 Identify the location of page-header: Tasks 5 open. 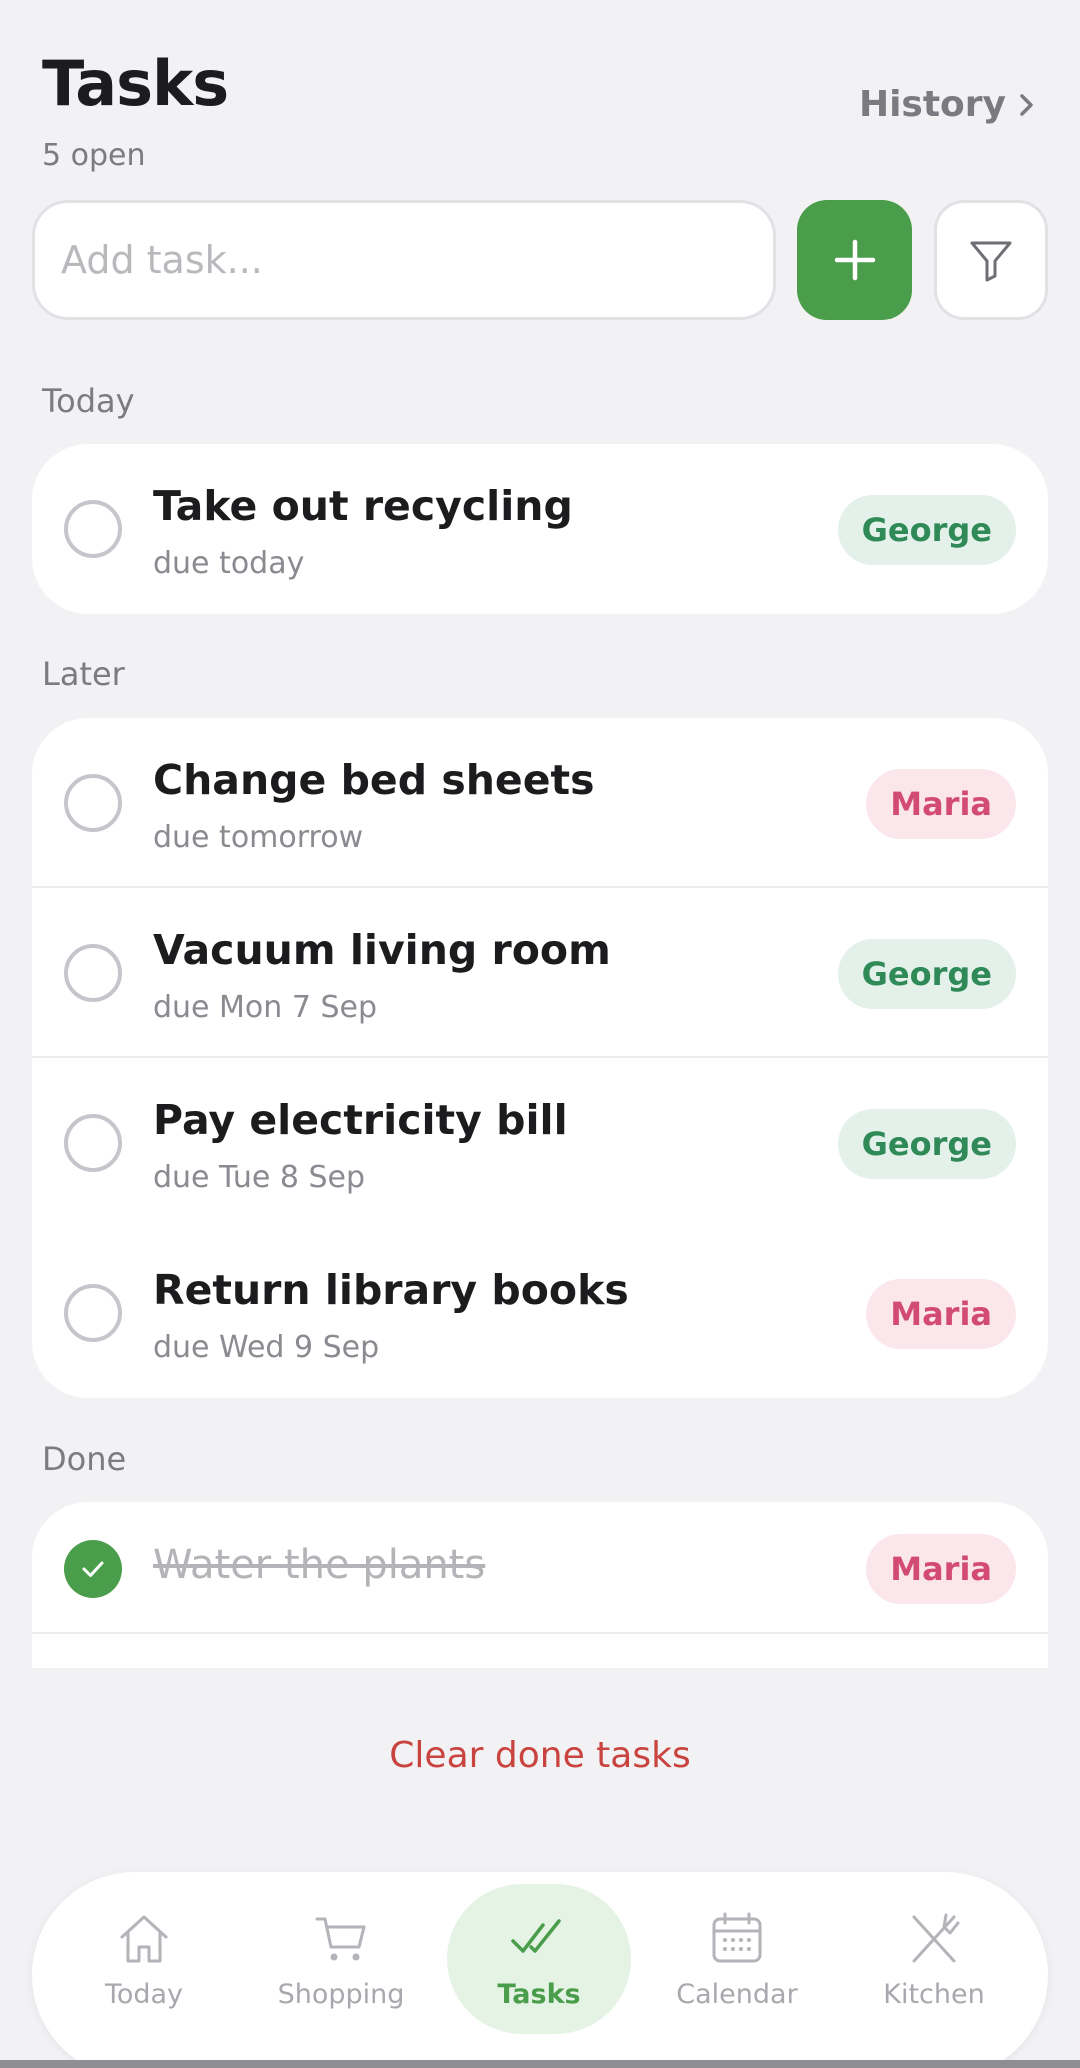
(135, 108).